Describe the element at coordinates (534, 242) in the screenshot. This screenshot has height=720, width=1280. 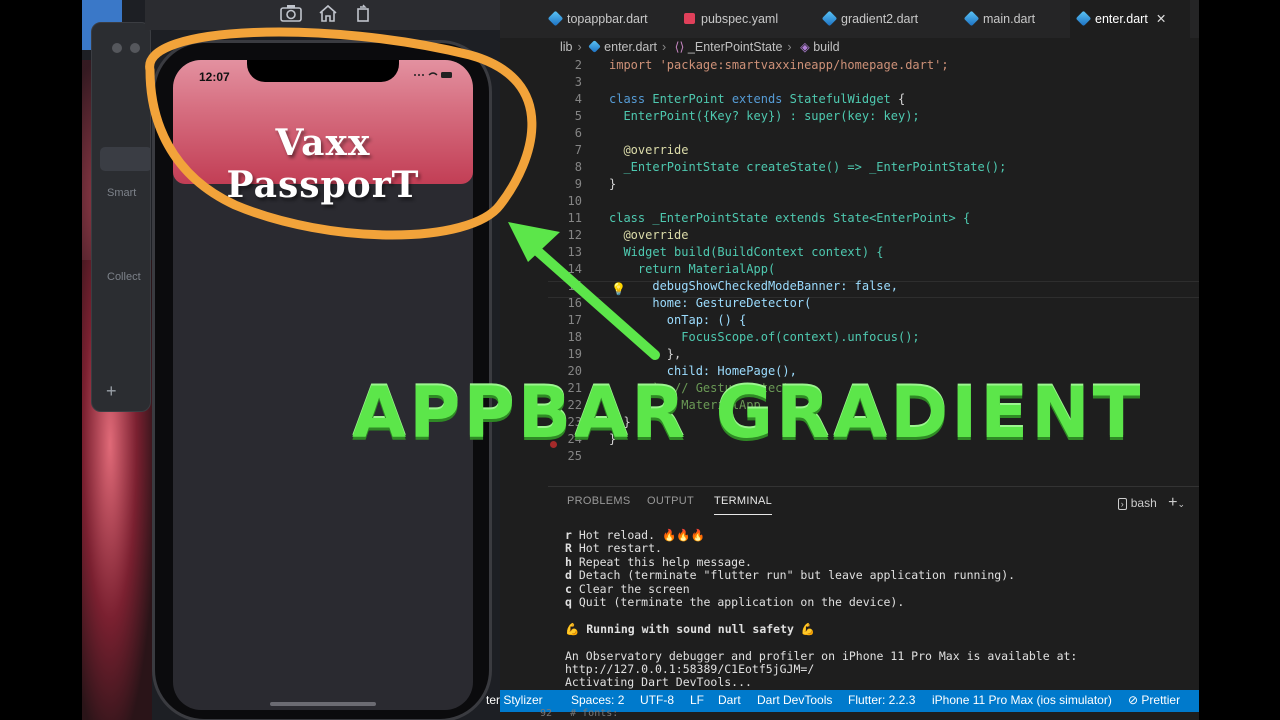
I see `arrow-head` at that location.